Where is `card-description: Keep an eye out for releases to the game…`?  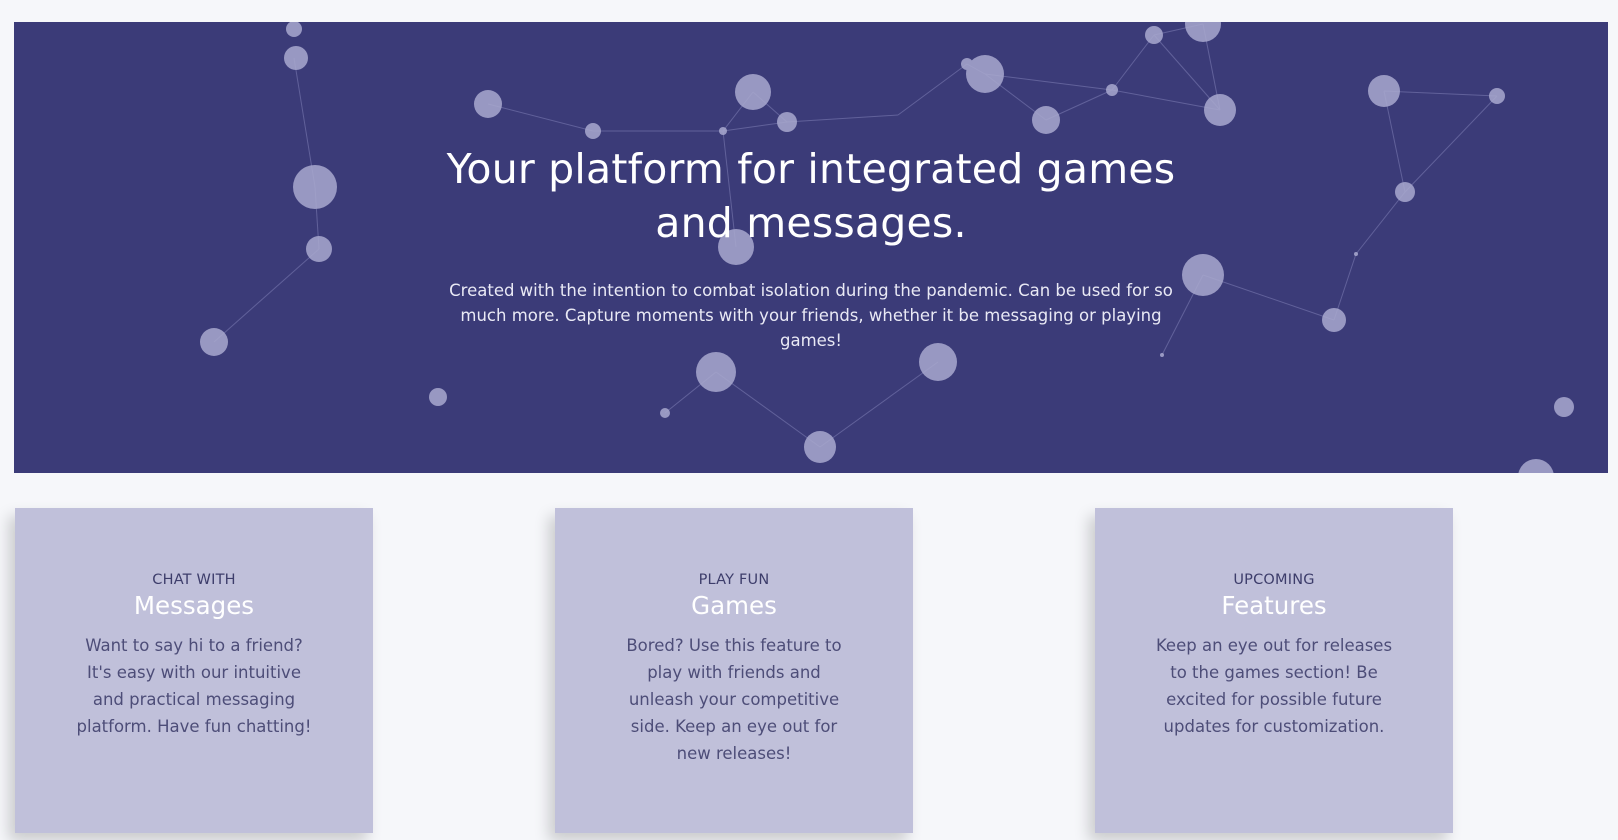 card-description: Keep an eye out for releases to the game… is located at coordinates (1274, 686).